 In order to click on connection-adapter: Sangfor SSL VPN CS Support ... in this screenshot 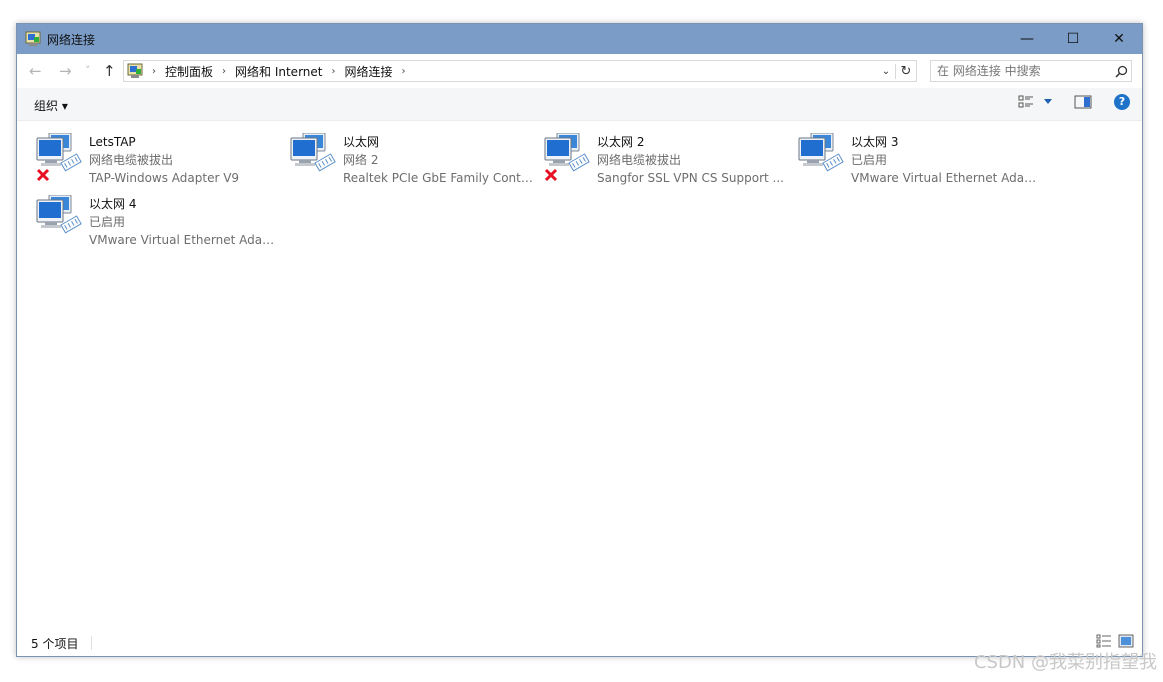, I will do `click(690, 178)`.